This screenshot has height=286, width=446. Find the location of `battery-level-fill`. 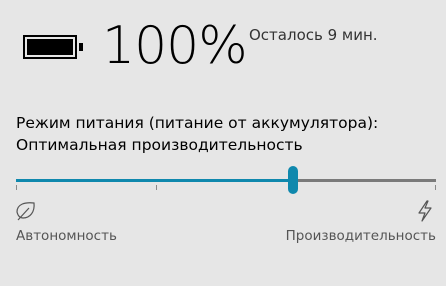

battery-level-fill is located at coordinates (50, 47).